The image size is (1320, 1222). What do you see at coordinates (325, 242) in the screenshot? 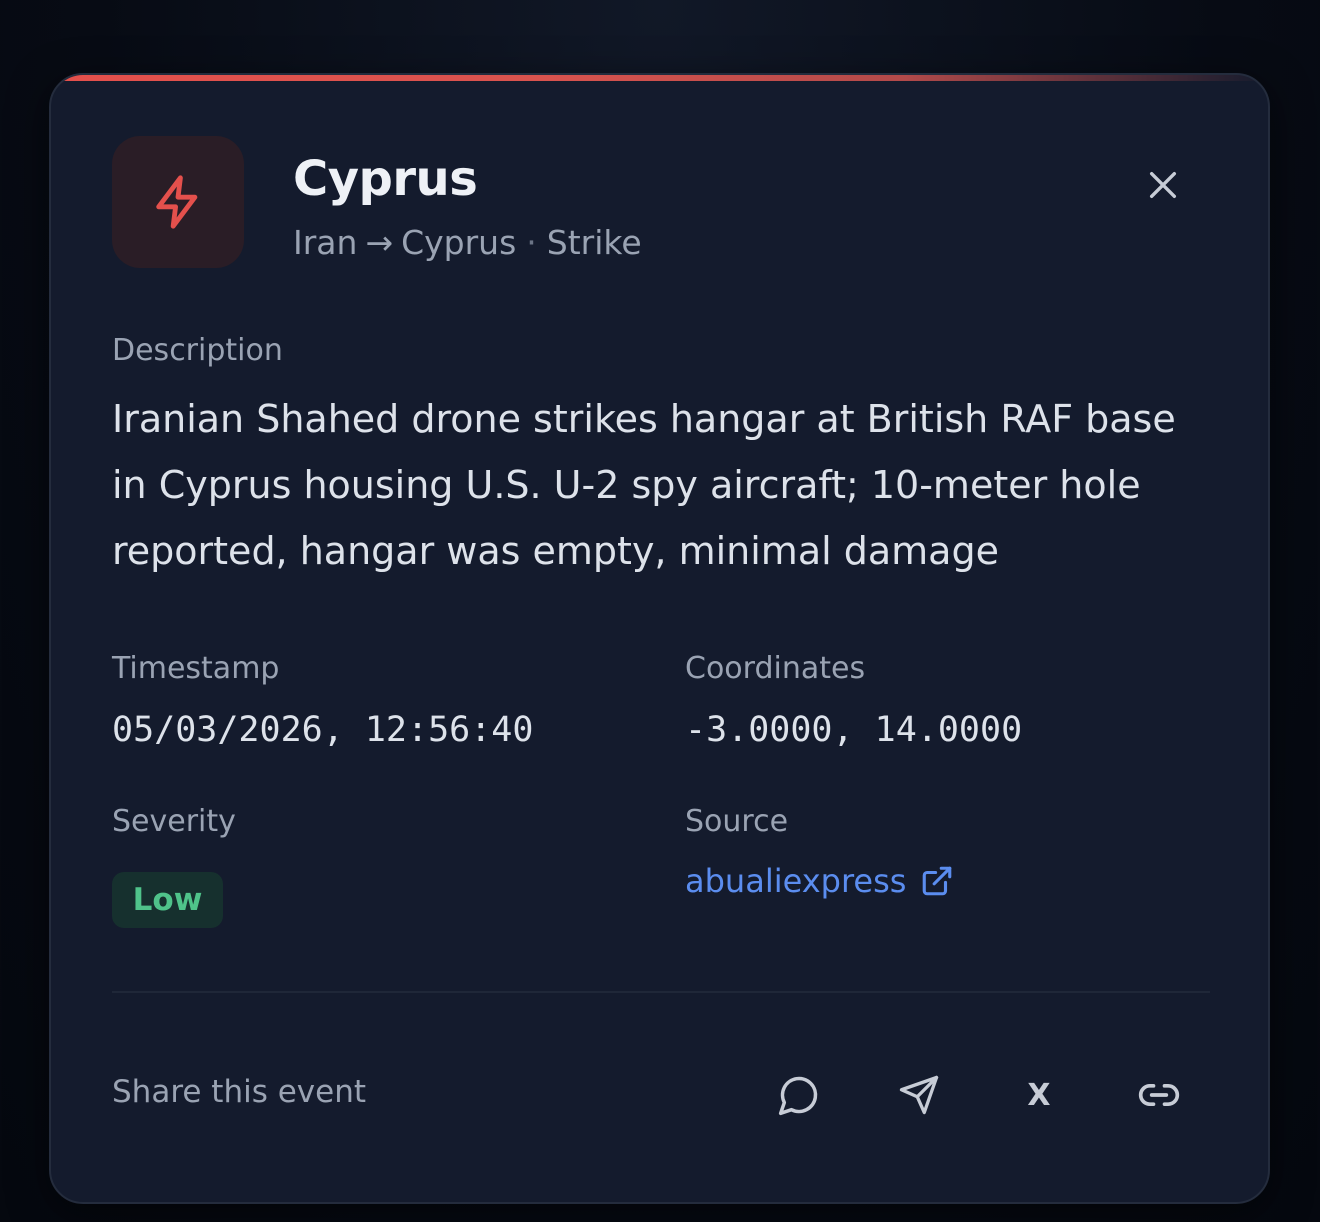
I see `origin-country: Iran` at bounding box center [325, 242].